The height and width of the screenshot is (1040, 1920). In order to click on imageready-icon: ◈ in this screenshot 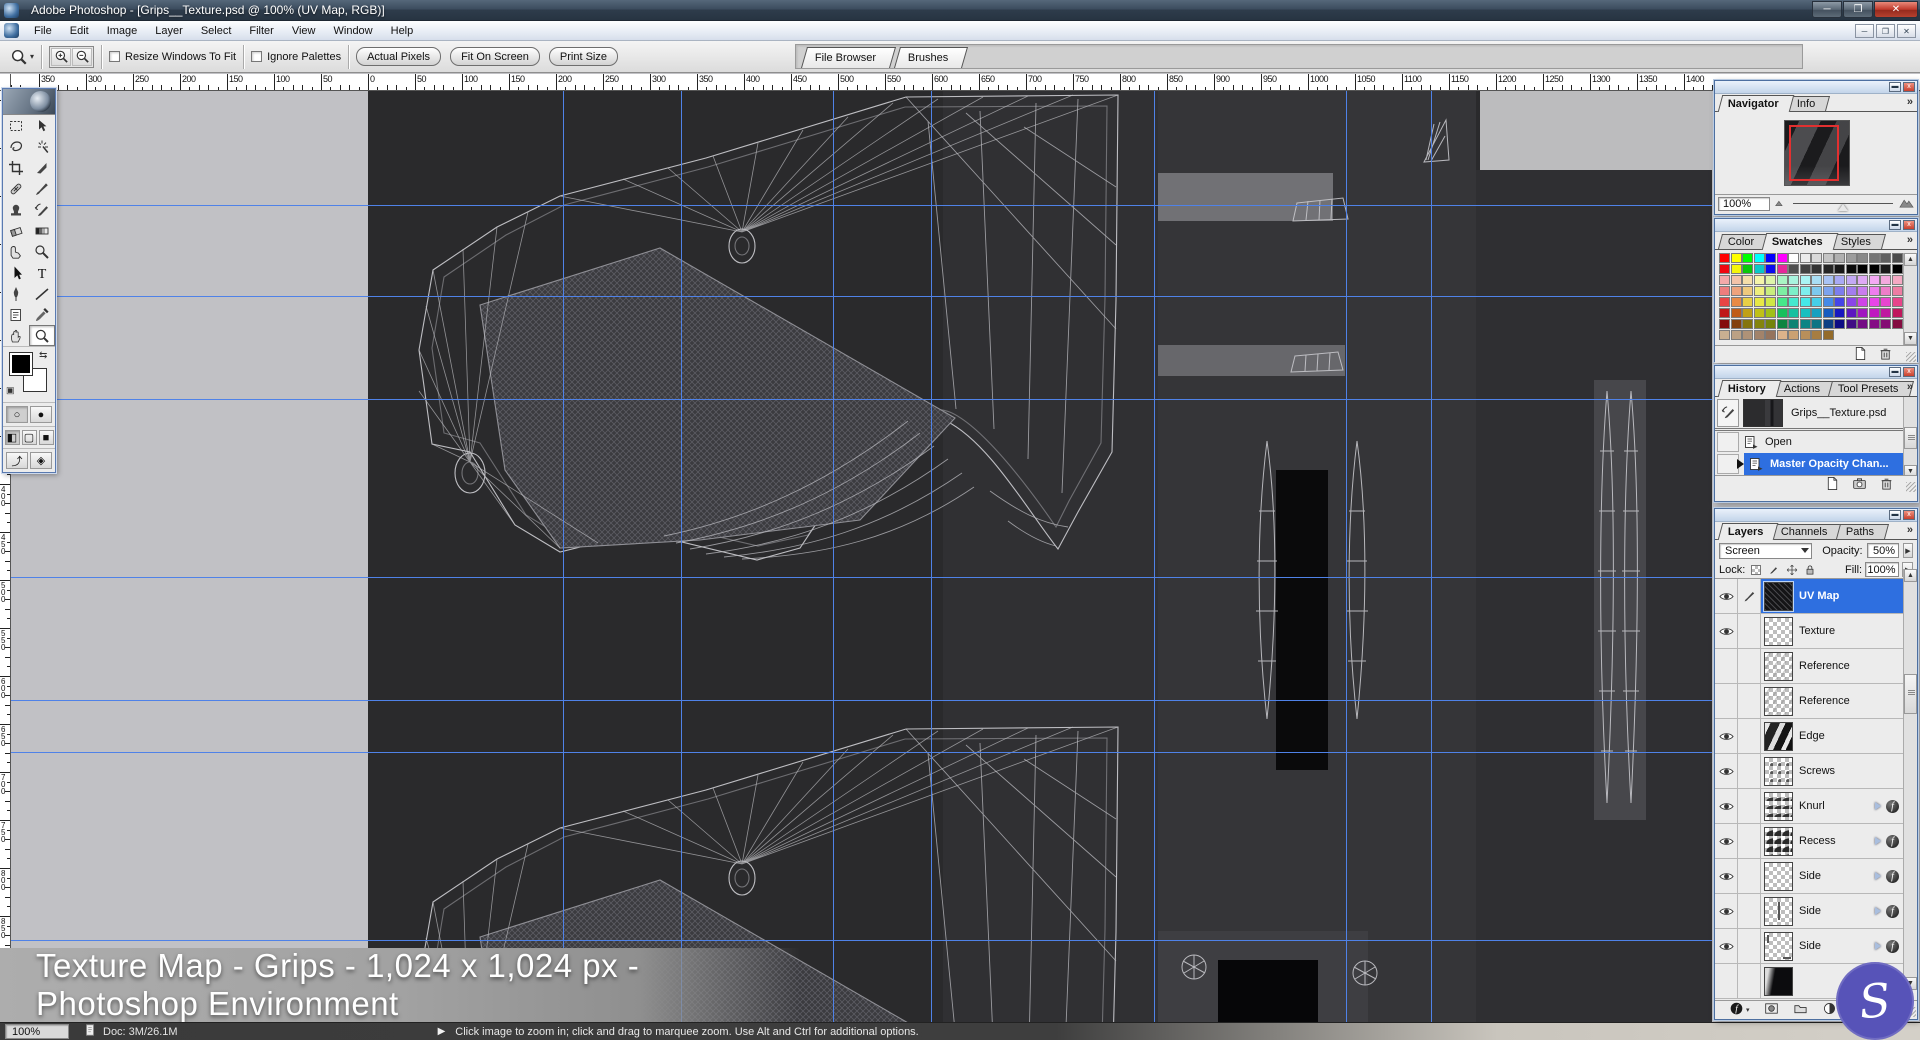, I will do `click(41, 460)`.